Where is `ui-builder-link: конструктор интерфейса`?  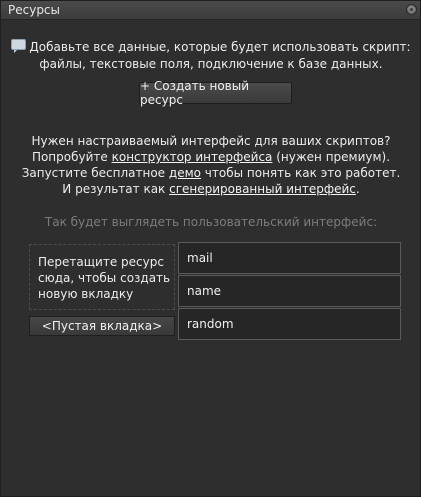
ui-builder-link: конструктор интерфейса is located at coordinates (192, 157).